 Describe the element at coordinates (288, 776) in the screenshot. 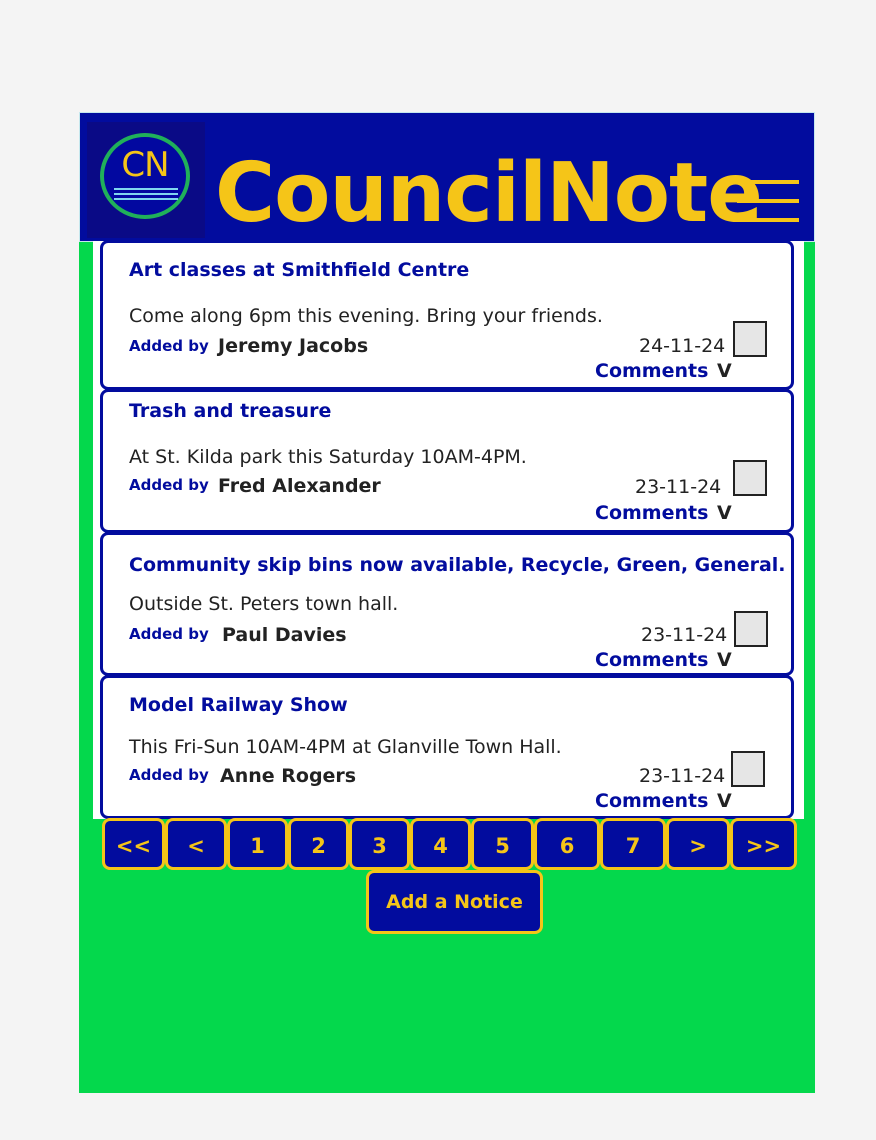

I see `notice-author: Anne Rogers` at that location.